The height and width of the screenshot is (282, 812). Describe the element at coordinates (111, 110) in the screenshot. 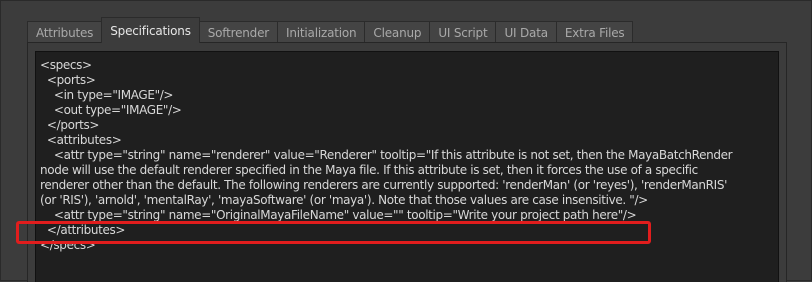

I see `code-line: <out type="IMAGE"/>` at that location.